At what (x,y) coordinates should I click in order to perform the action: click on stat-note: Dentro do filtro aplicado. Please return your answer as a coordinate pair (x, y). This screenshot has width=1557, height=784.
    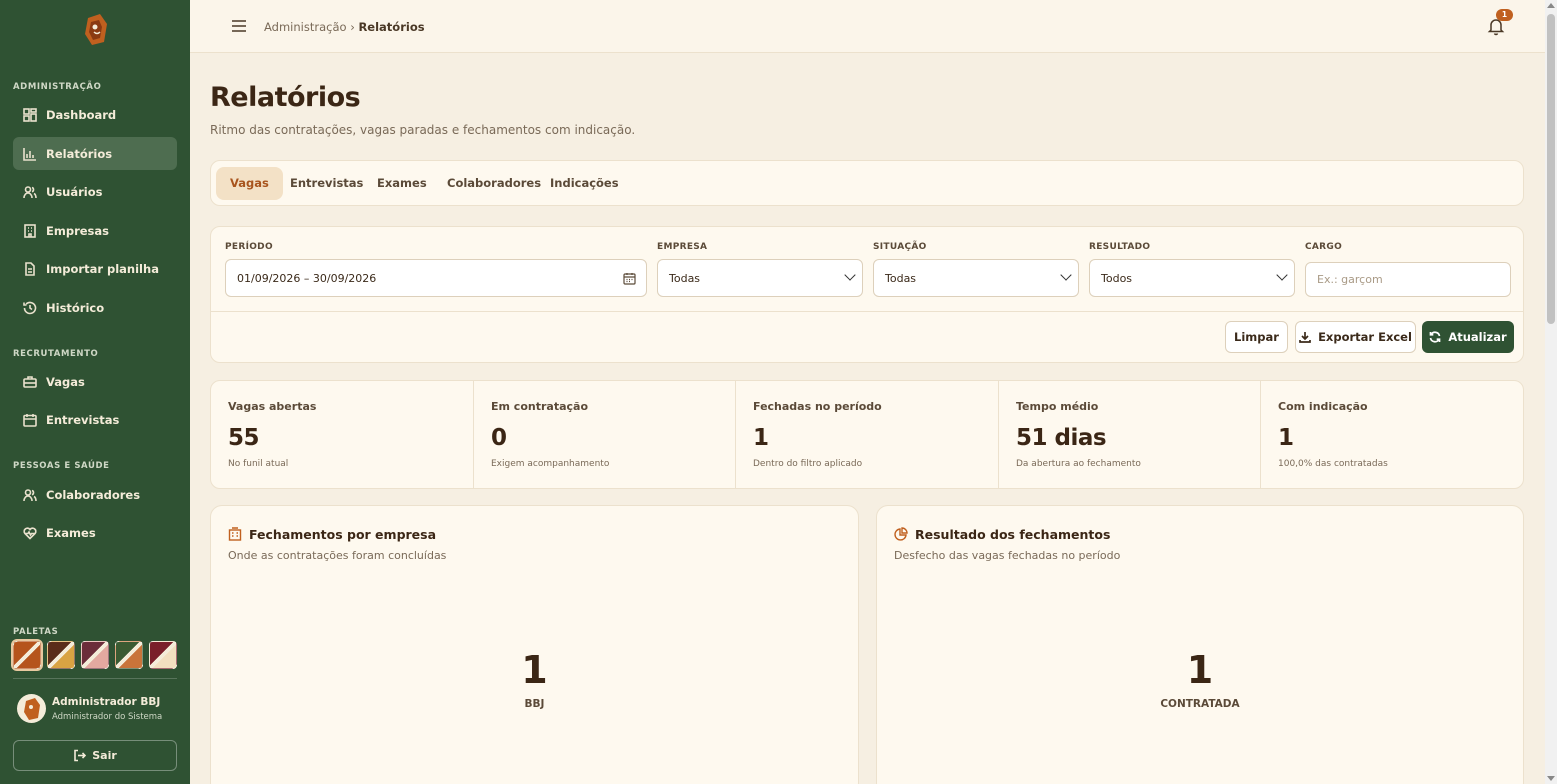
    Looking at the image, I should click on (808, 464).